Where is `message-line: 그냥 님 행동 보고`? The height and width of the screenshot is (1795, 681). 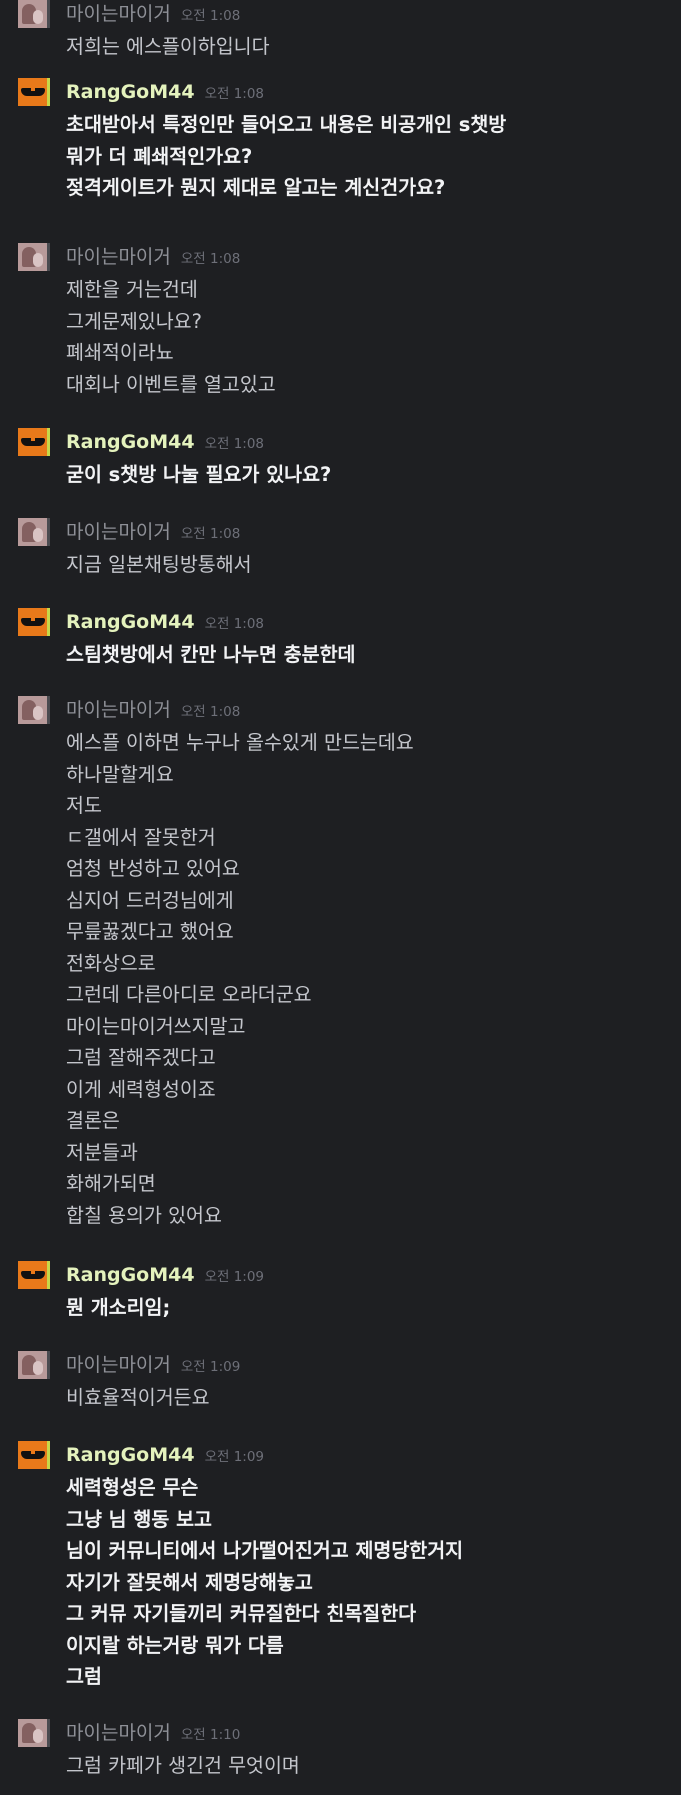
message-line: 그냥 님 행동 보고 is located at coordinates (139, 1519).